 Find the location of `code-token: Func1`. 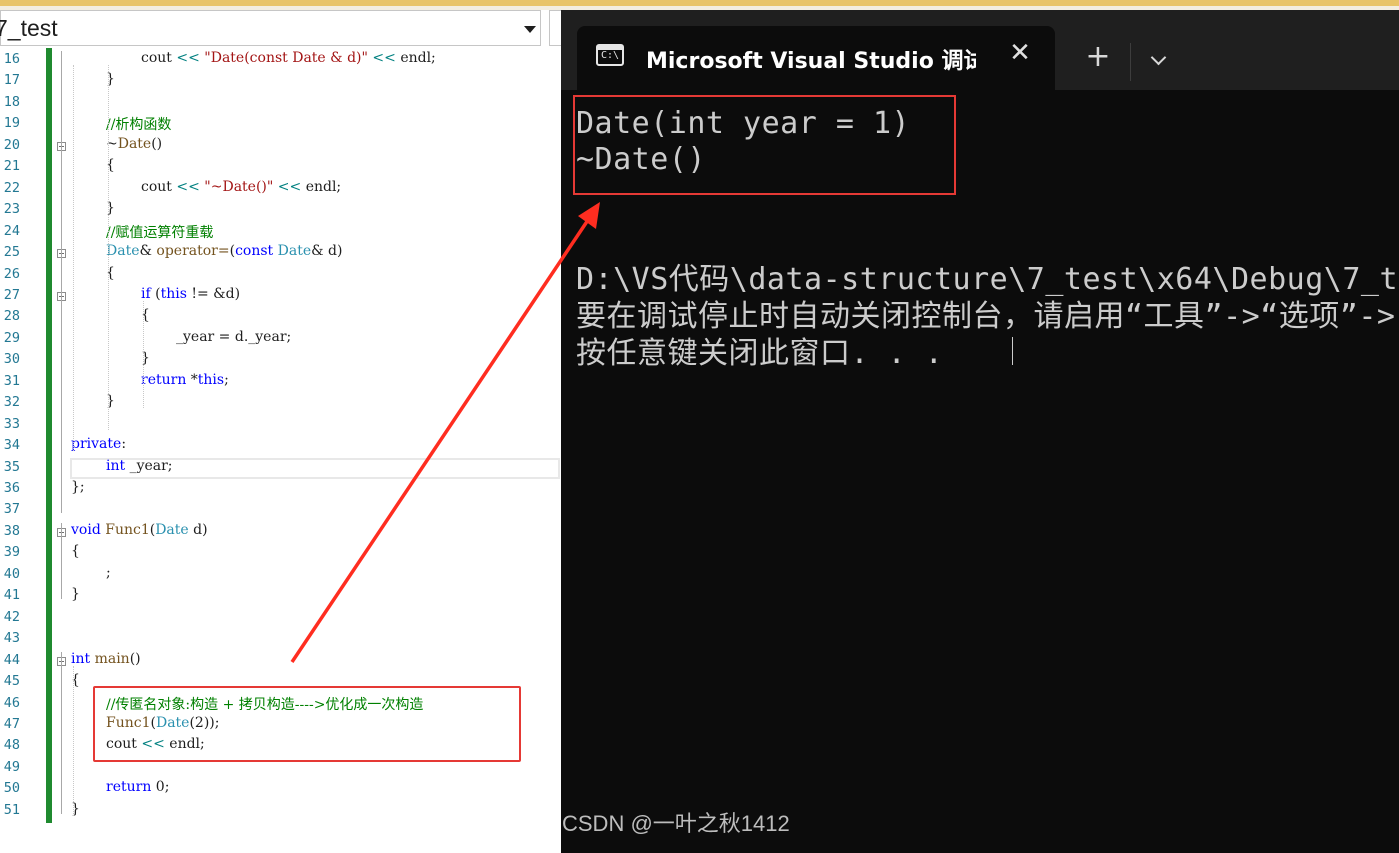

code-token: Func1 is located at coordinates (127, 529).